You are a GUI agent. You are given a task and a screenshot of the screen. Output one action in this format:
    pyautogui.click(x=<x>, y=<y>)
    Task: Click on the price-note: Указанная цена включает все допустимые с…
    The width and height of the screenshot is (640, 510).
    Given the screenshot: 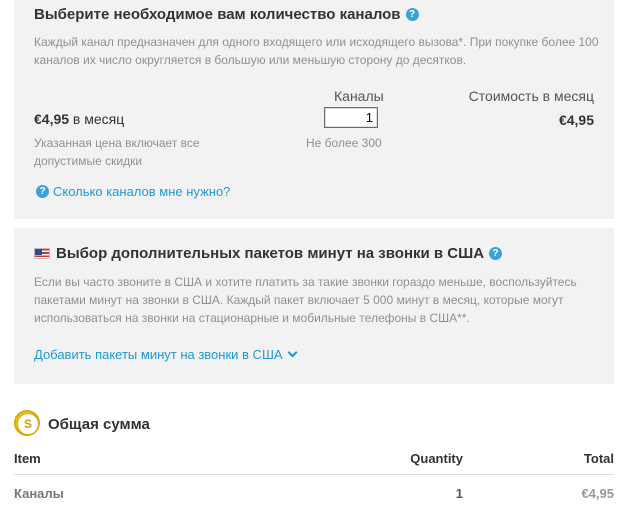 What is the action you would take?
    pyautogui.click(x=117, y=152)
    